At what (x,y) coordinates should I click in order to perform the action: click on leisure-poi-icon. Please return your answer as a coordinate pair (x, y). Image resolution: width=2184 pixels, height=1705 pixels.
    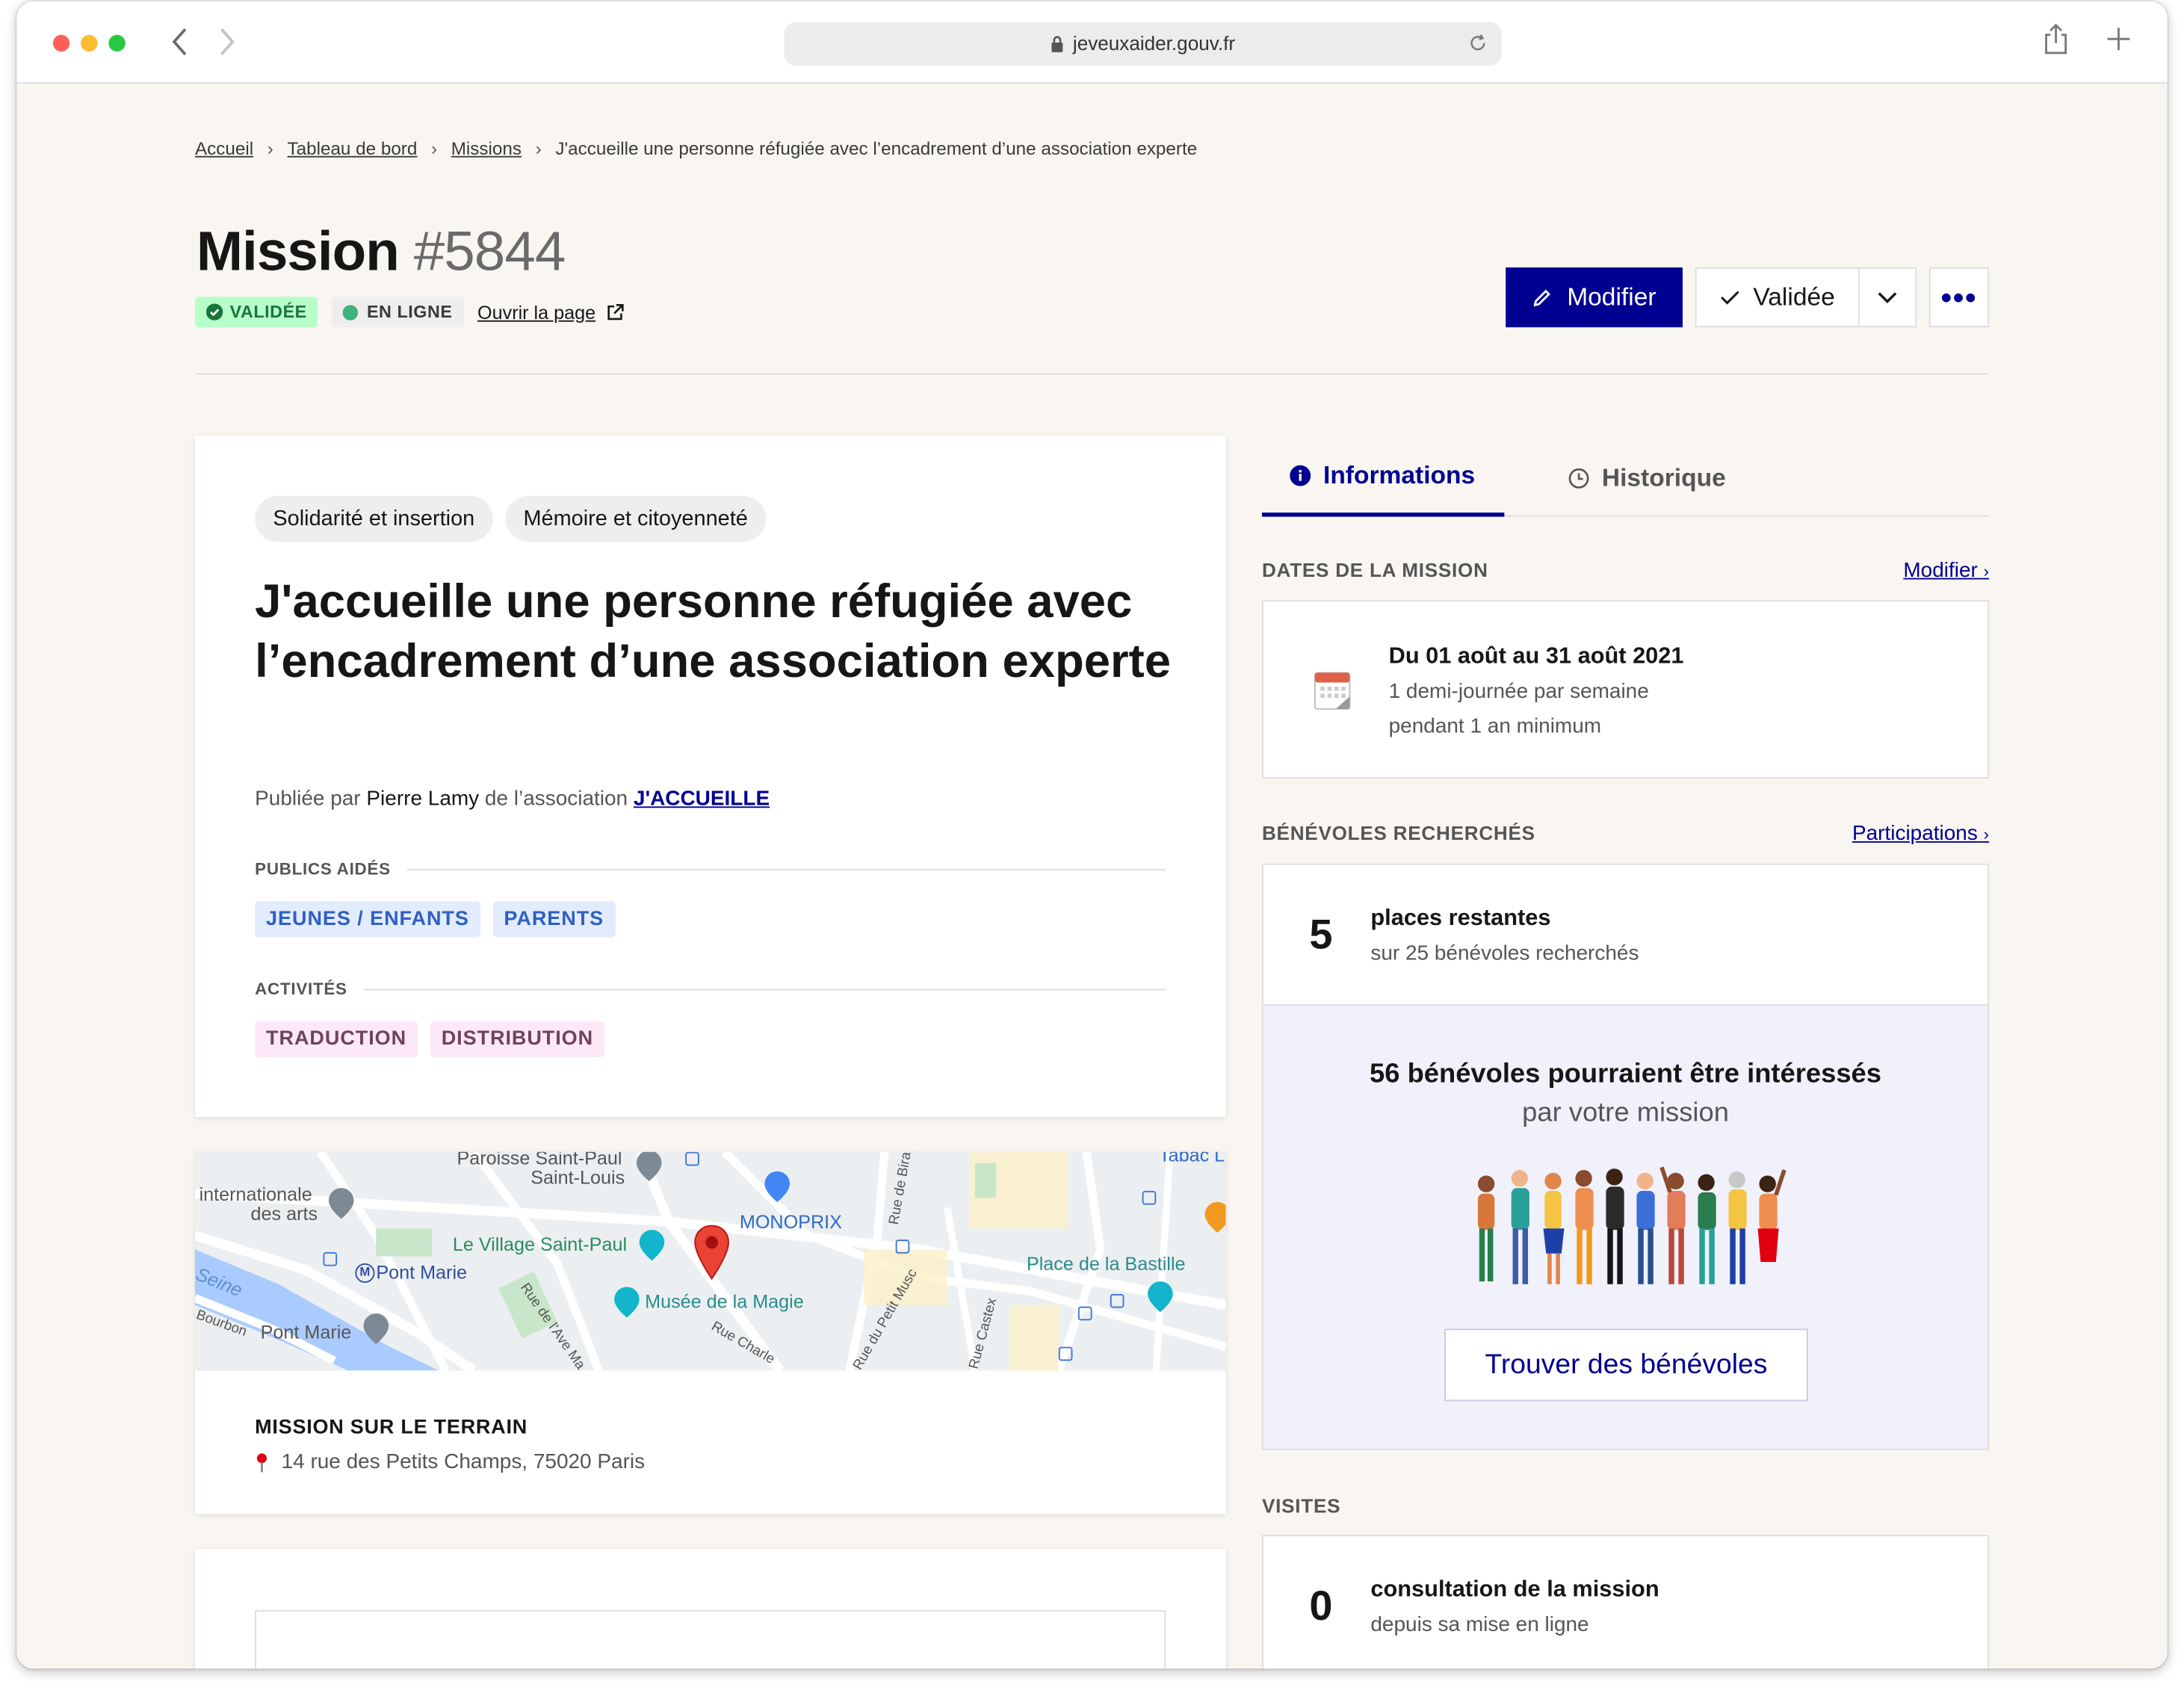
    Looking at the image, I should click on (652, 1245).